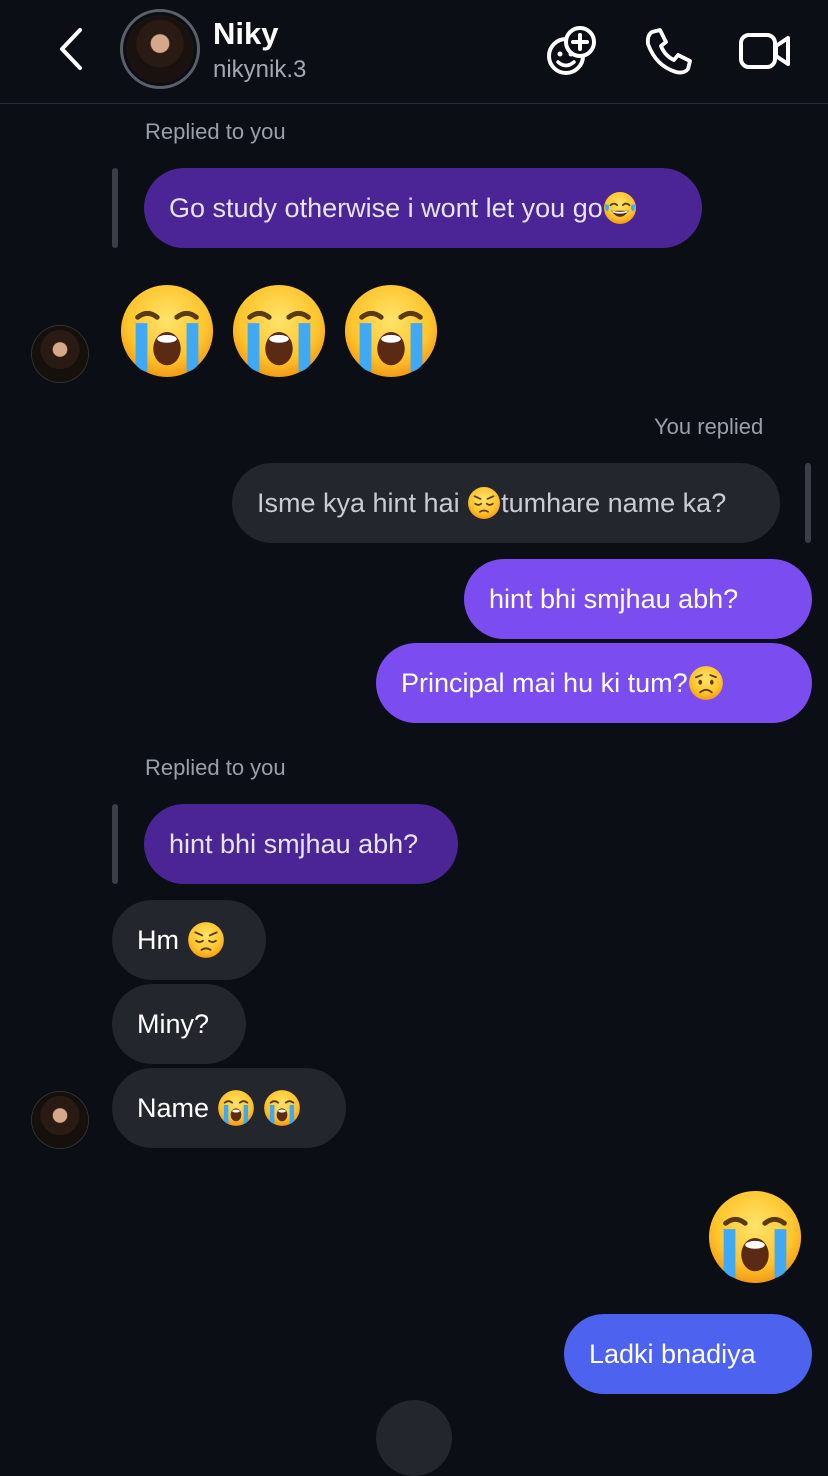 This screenshot has height=1476, width=828. What do you see at coordinates (672, 1353) in the screenshot?
I see `message-text: Ladki bnadiya` at bounding box center [672, 1353].